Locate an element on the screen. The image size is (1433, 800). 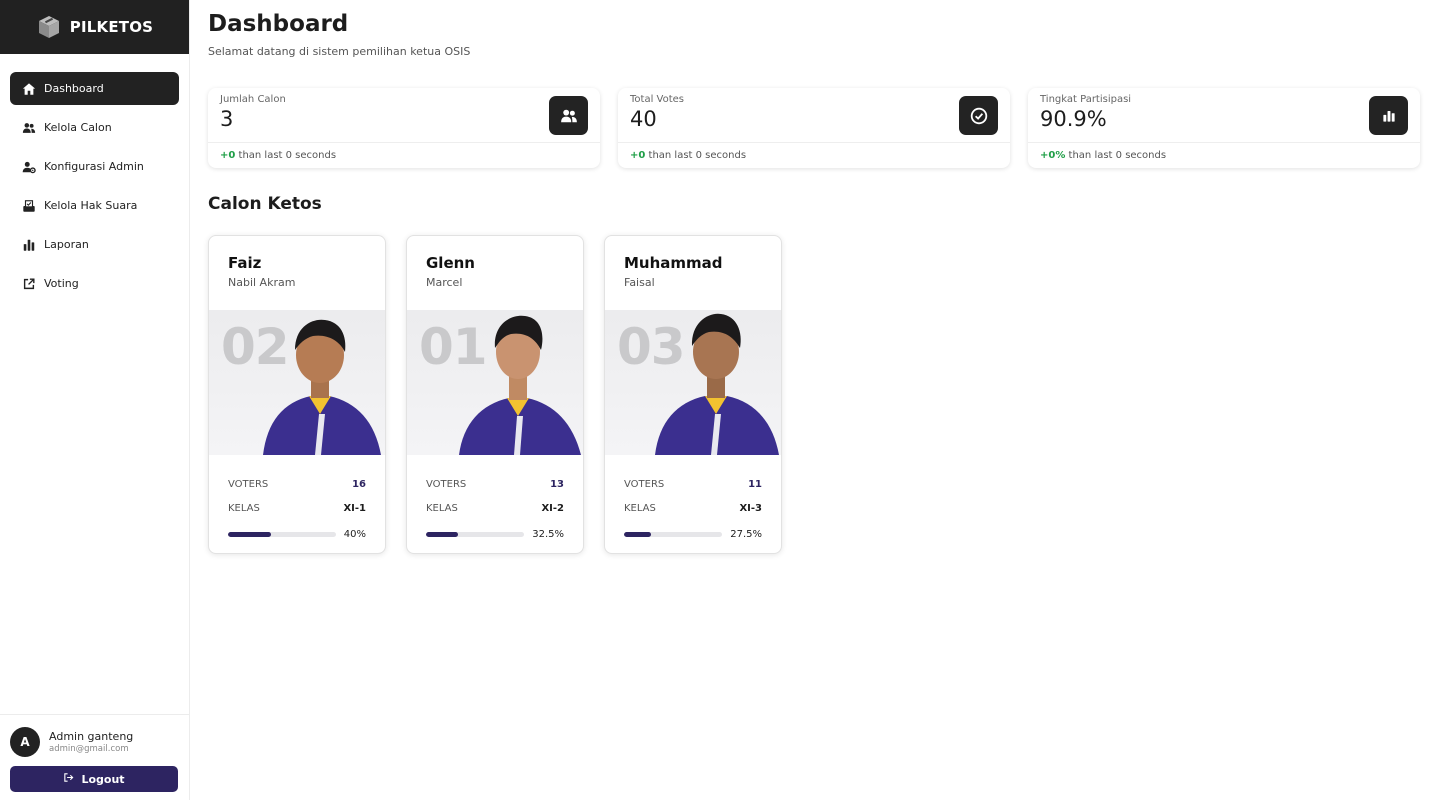
brand-name: PILKETOS is located at coordinates (111, 27).